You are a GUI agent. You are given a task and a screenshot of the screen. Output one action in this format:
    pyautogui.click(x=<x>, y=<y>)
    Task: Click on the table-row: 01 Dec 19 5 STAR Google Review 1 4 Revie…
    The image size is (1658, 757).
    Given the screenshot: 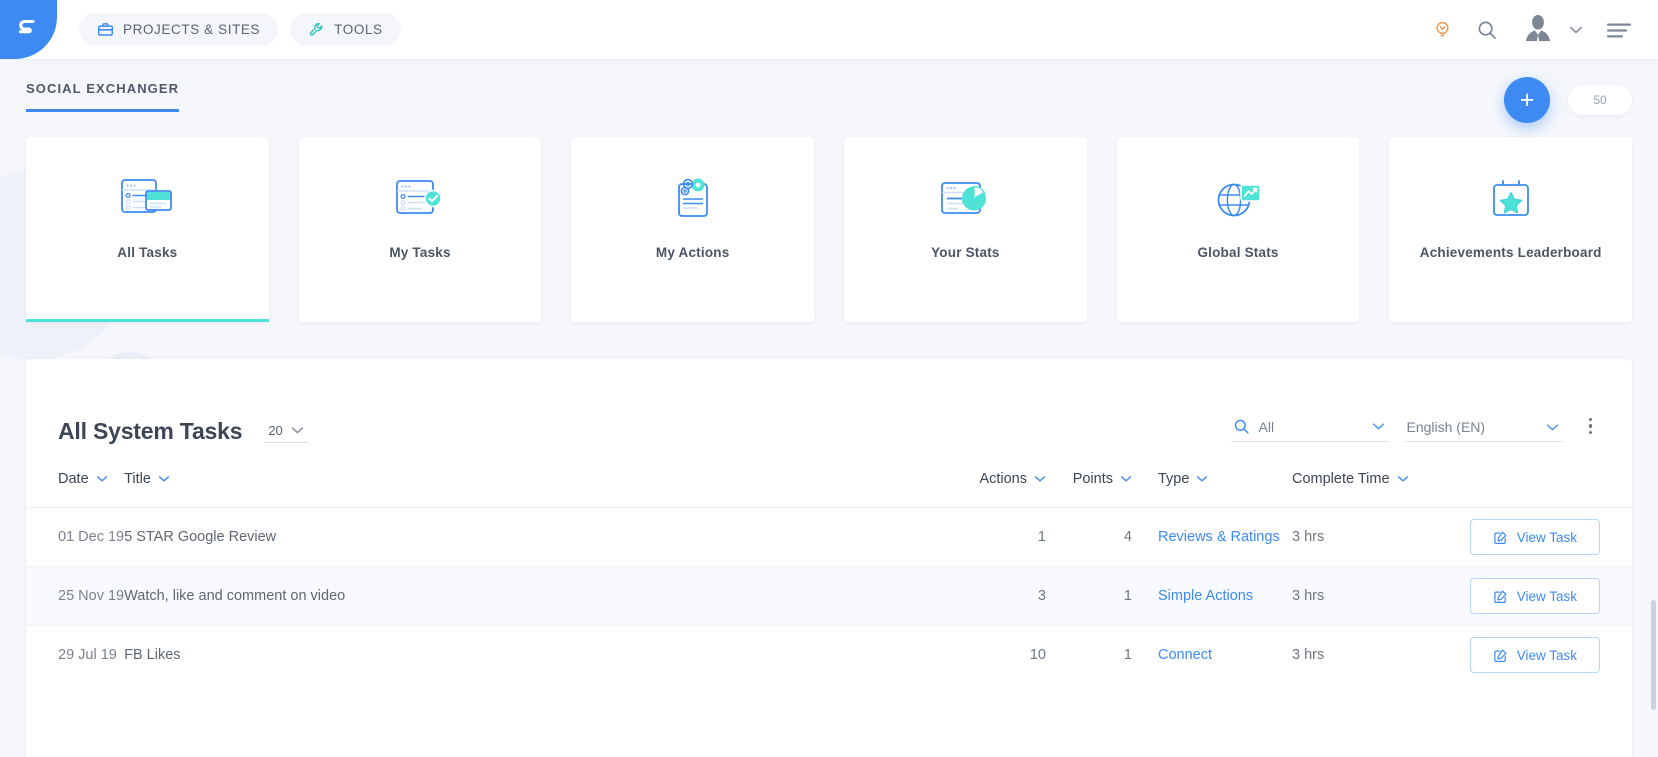 What is the action you would take?
    pyautogui.click(x=829, y=537)
    